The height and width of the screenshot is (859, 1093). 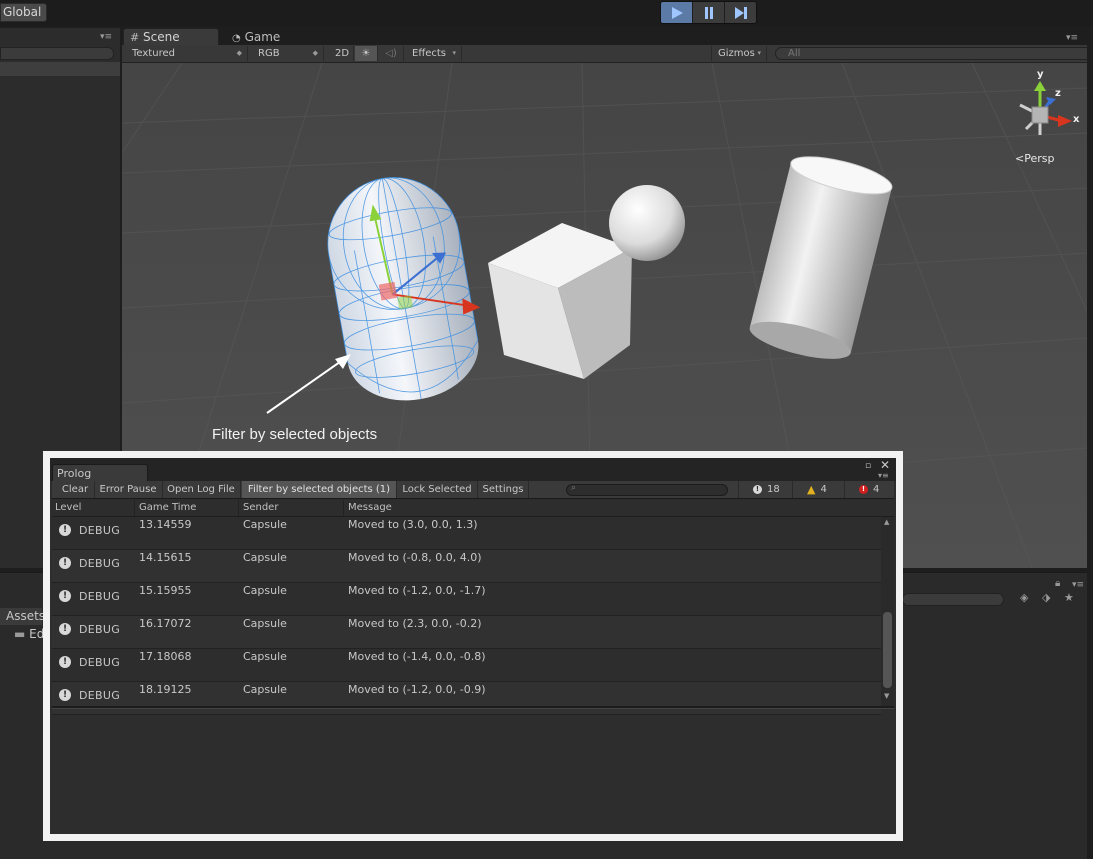 I want to click on open-log-file-button: Open Log File, so click(x=201, y=489).